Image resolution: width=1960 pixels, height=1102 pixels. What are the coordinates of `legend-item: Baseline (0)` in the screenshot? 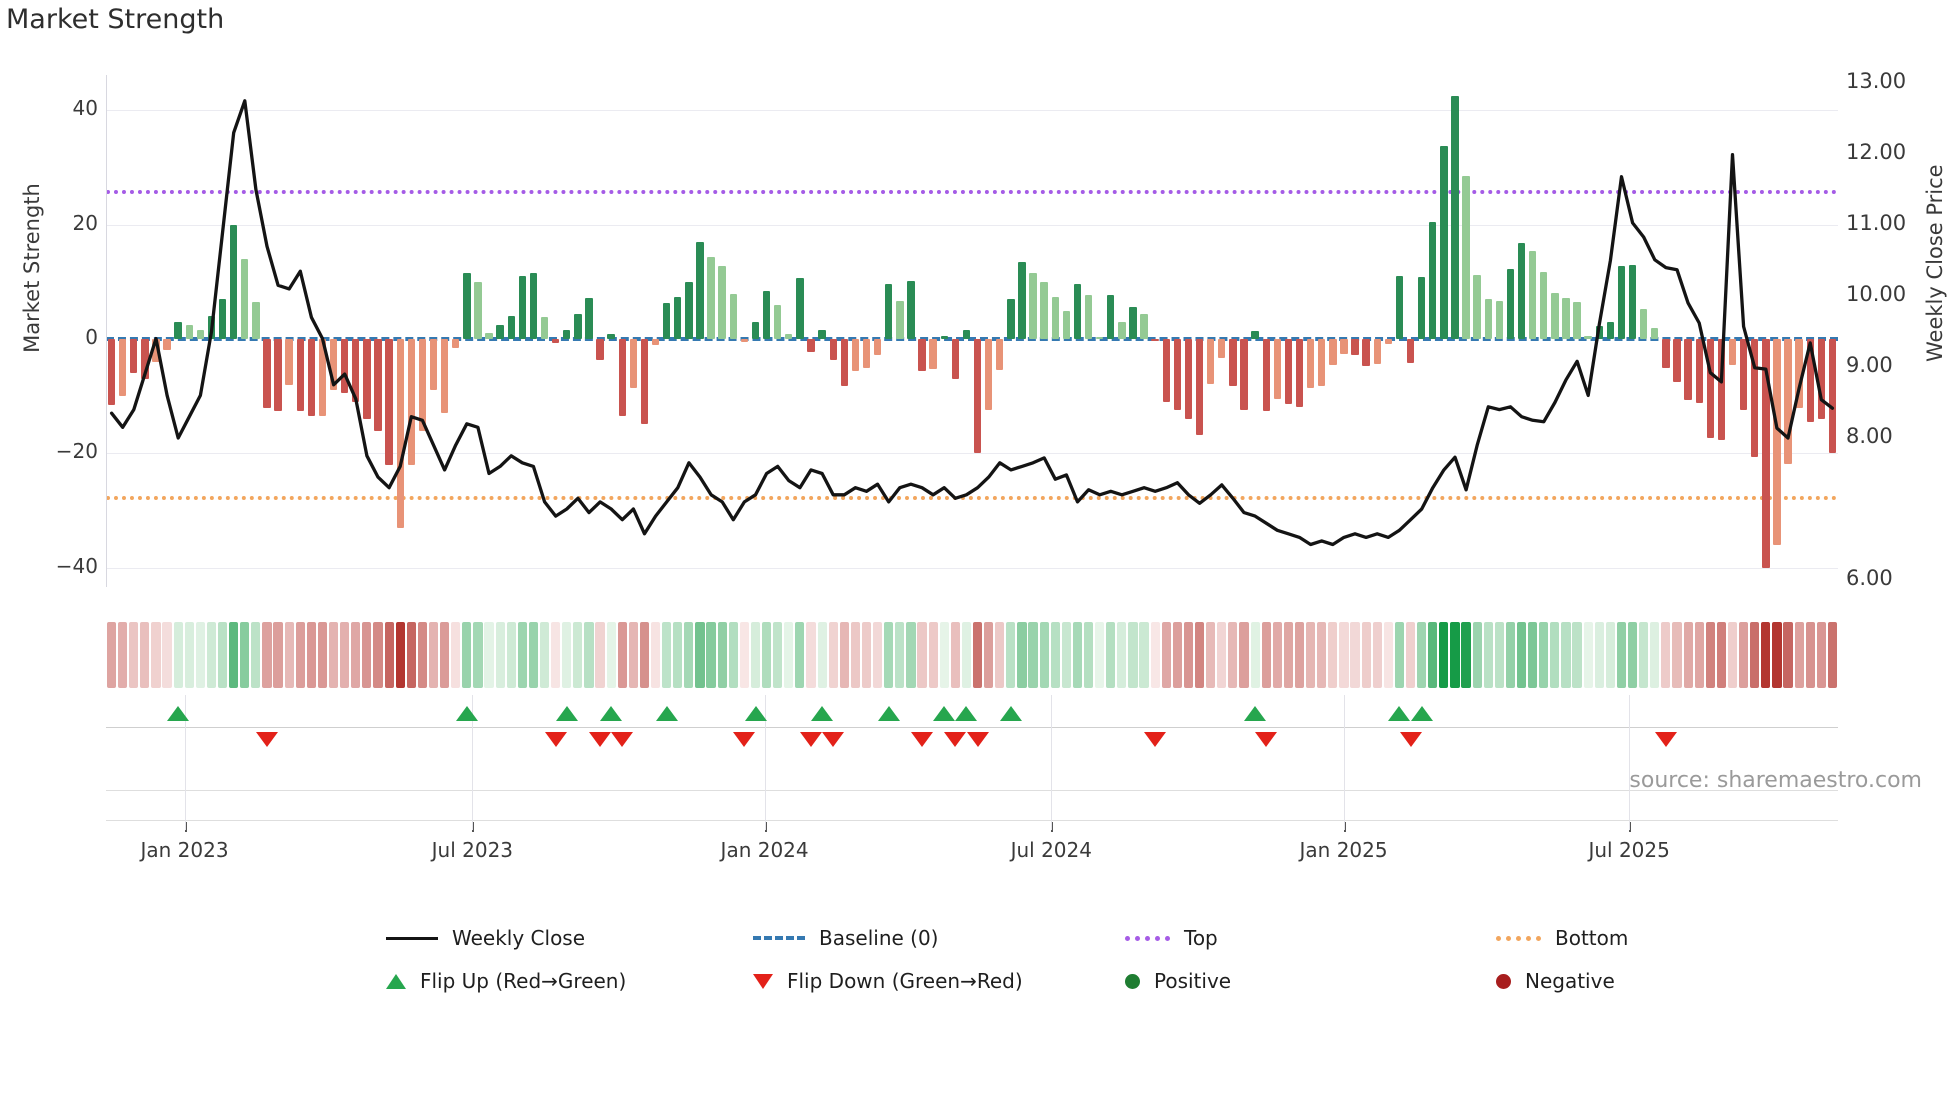 It's located at (845, 938).